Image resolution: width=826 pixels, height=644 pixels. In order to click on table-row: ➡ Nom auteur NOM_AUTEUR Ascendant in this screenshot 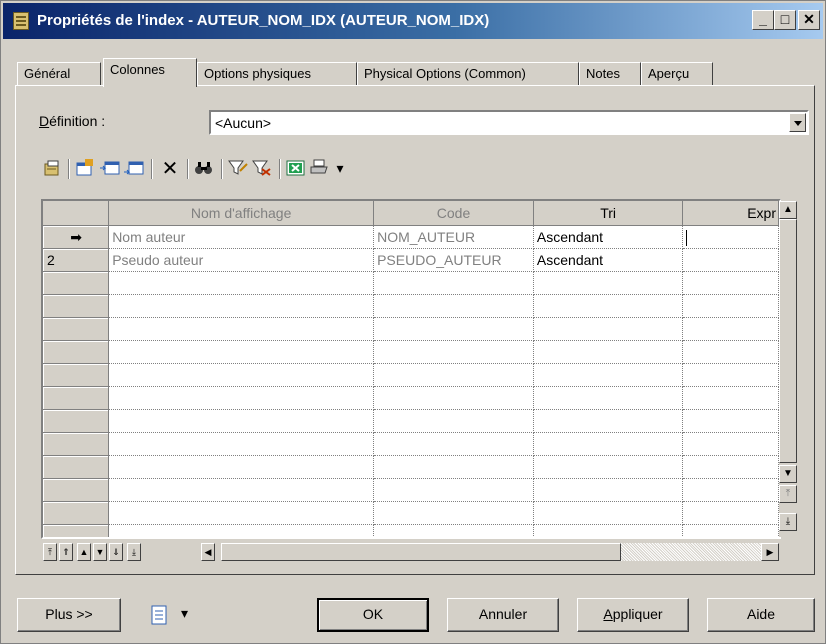, I will do `click(411, 237)`.